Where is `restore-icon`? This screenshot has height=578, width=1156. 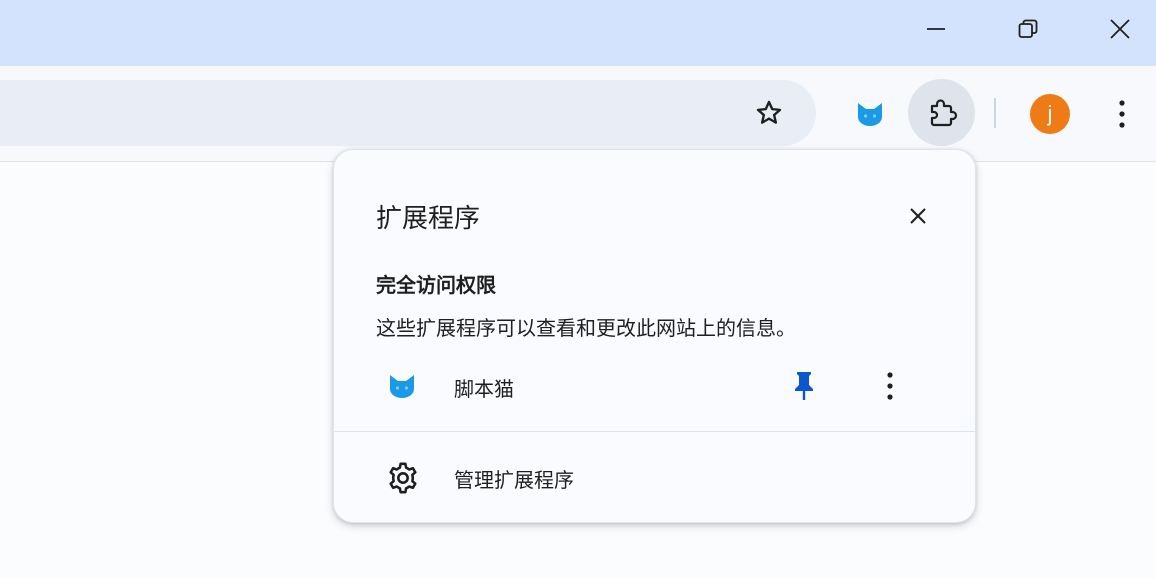 restore-icon is located at coordinates (1028, 28).